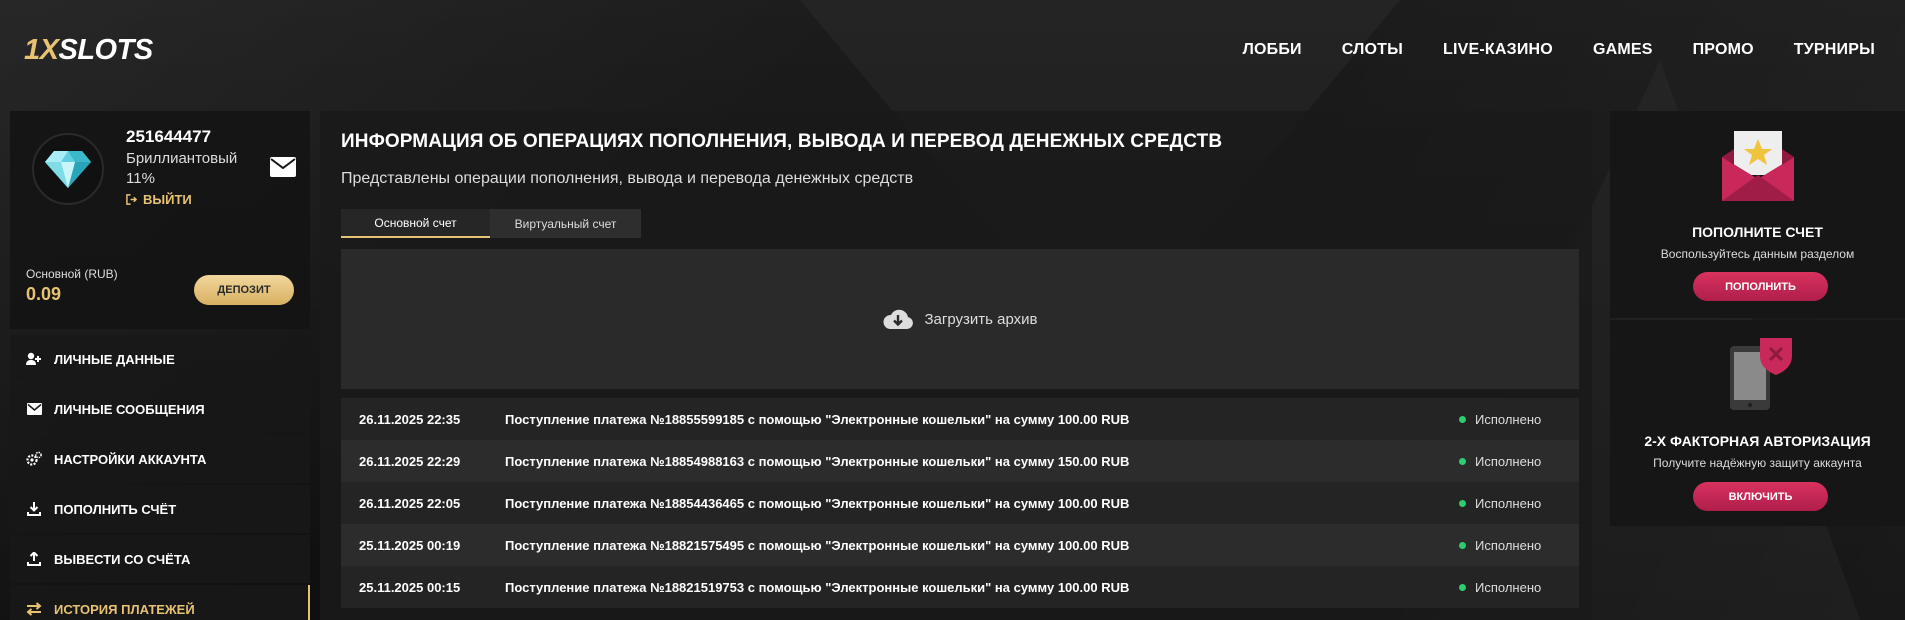  Describe the element at coordinates (130, 459) in the screenshot. I see `menu-label: НАСТРОЙКИ АККАУНТА` at that location.